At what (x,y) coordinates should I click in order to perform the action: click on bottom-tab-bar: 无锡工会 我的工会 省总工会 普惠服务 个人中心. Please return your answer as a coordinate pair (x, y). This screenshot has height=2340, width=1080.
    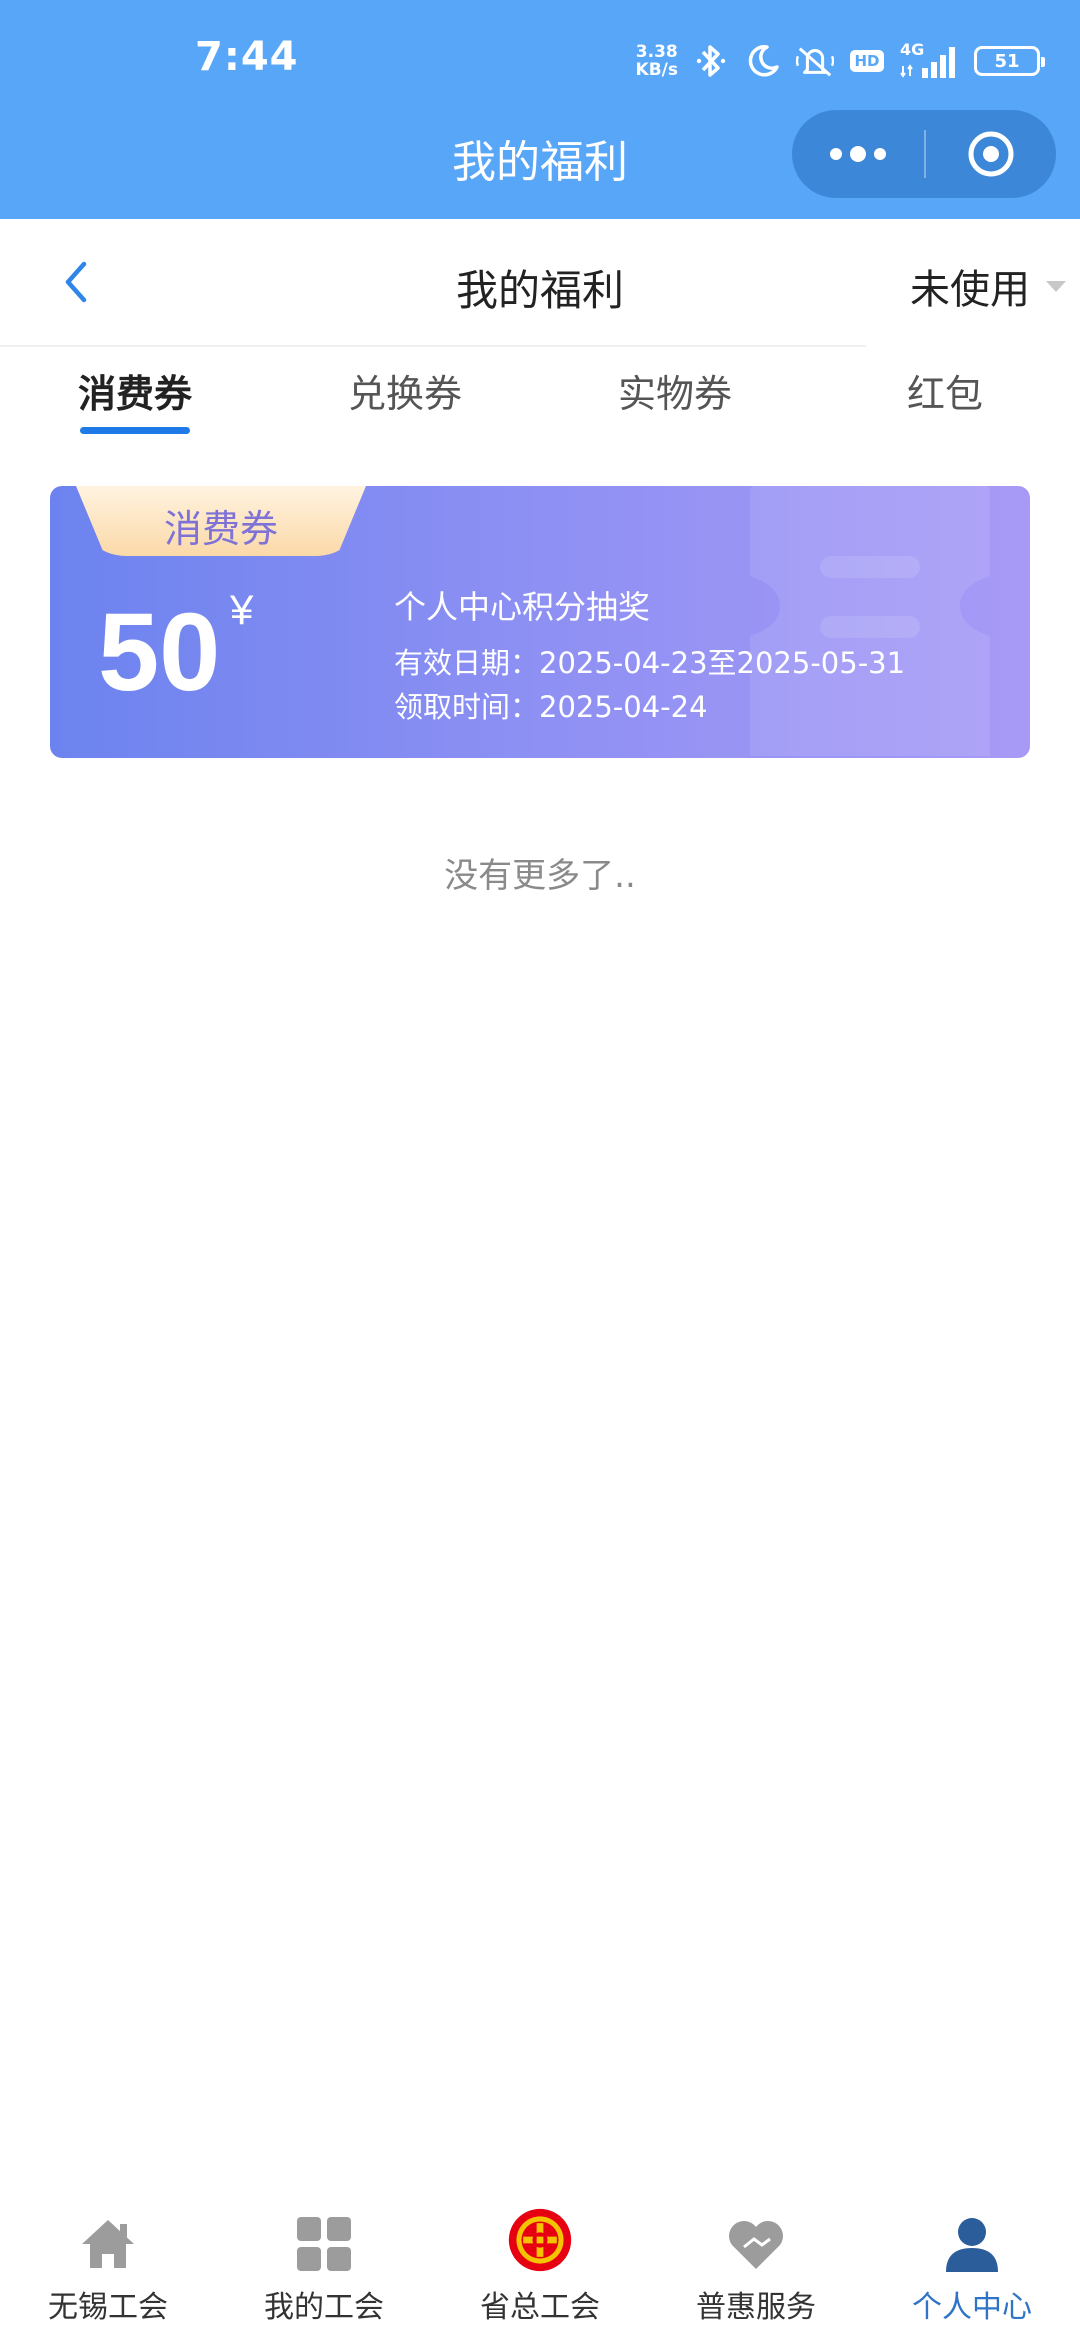
    Looking at the image, I should click on (540, 2266).